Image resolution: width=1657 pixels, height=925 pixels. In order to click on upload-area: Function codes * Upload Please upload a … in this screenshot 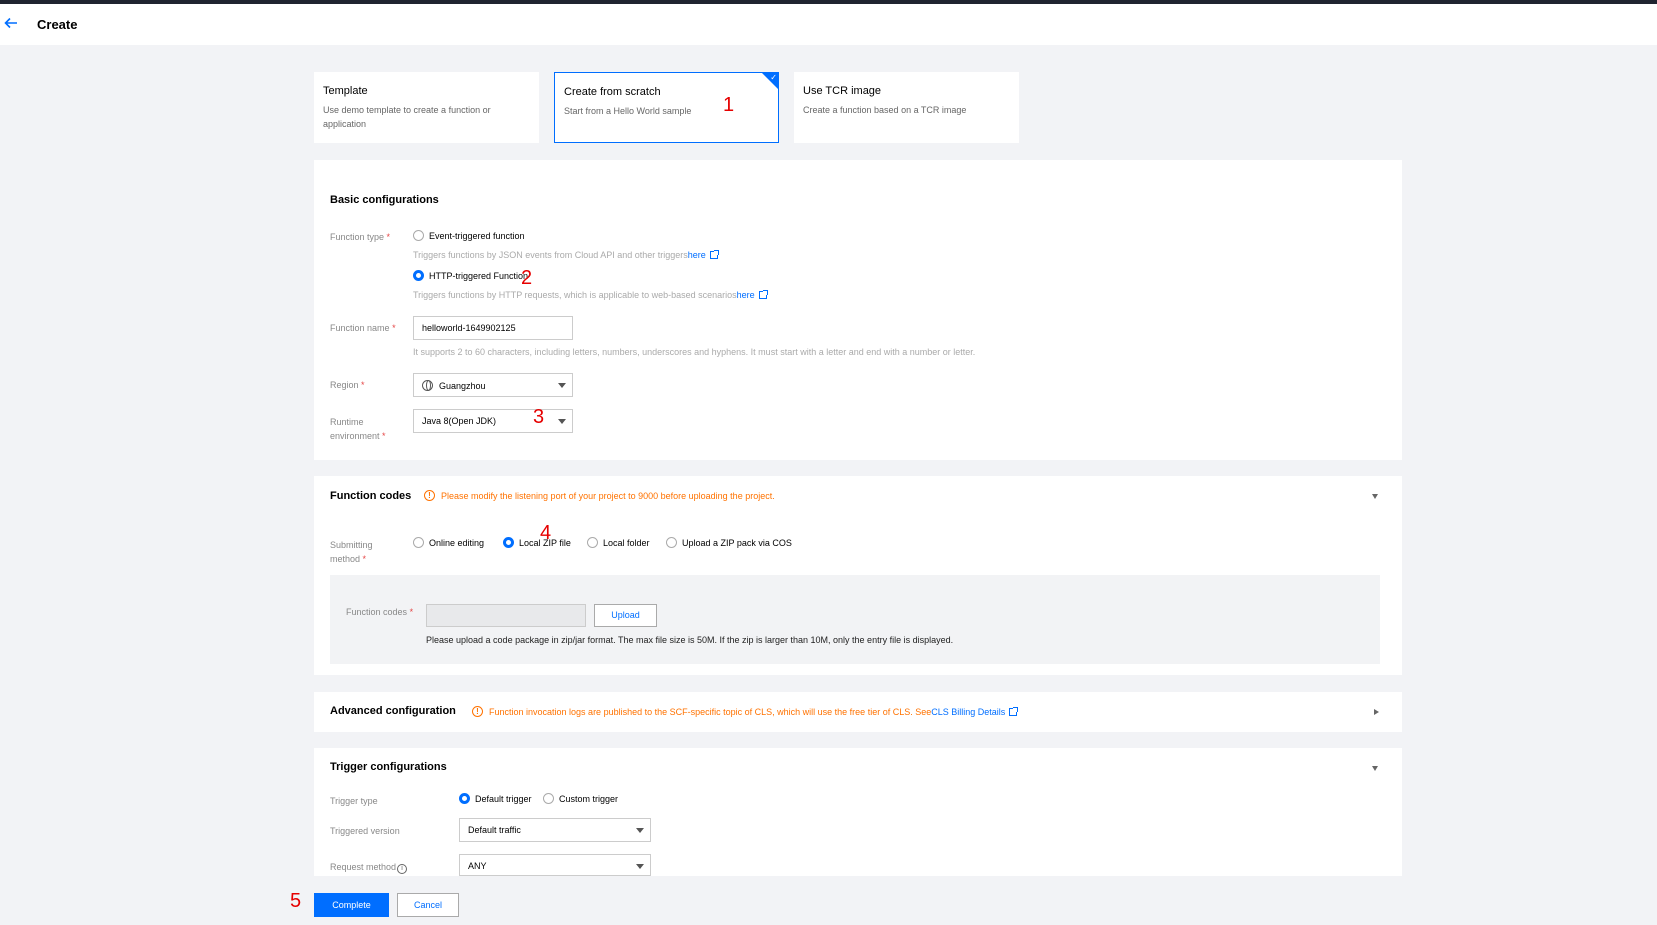, I will do `click(855, 619)`.